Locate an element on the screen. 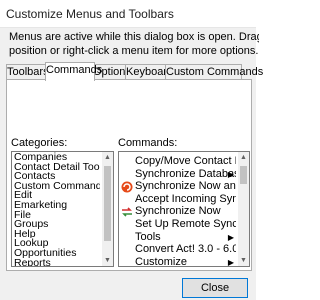 The image size is (320, 300). tab-toolbars: Toolbars is located at coordinates (27, 72).